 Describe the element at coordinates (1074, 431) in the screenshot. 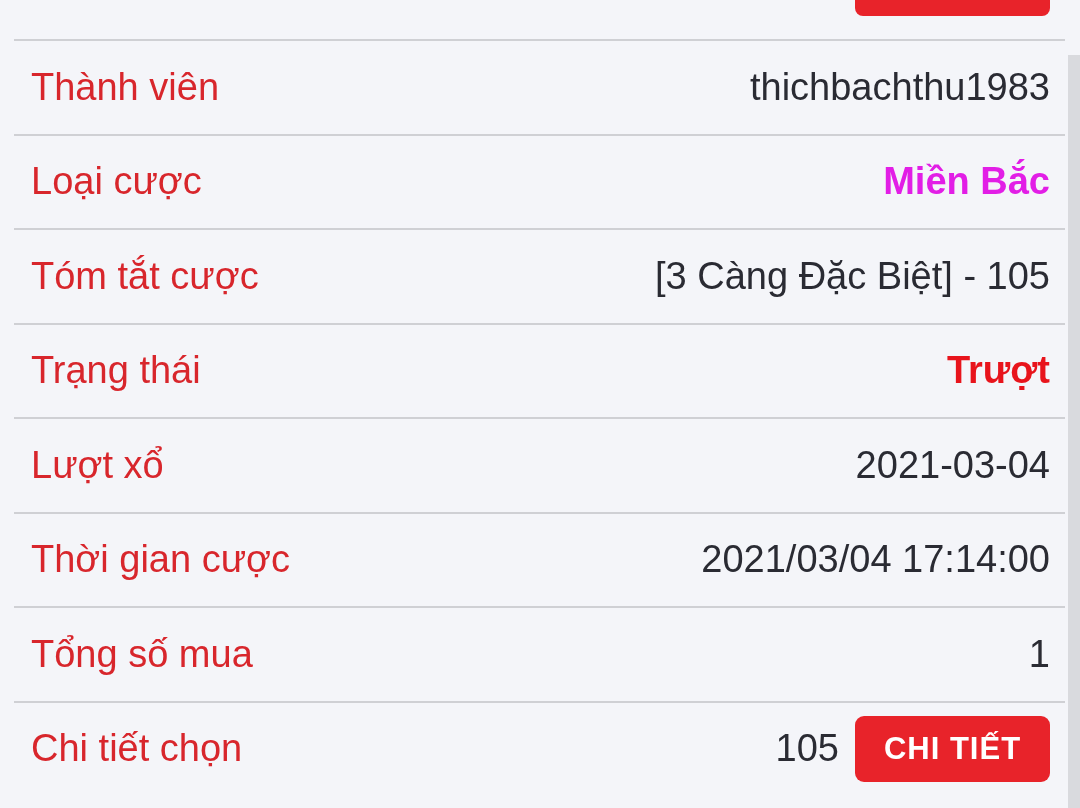

I see `scrollbar` at that location.